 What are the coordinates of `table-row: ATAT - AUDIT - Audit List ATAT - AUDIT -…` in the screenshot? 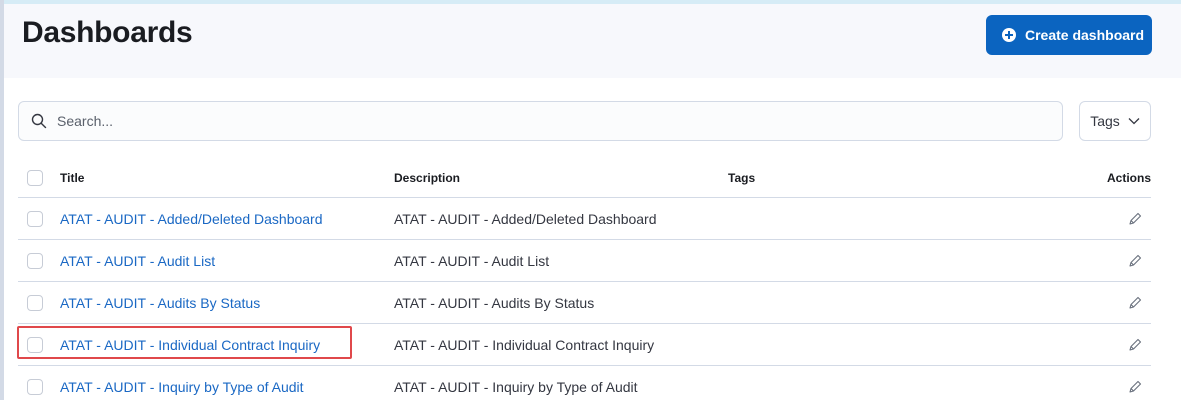 It's located at (584, 261).